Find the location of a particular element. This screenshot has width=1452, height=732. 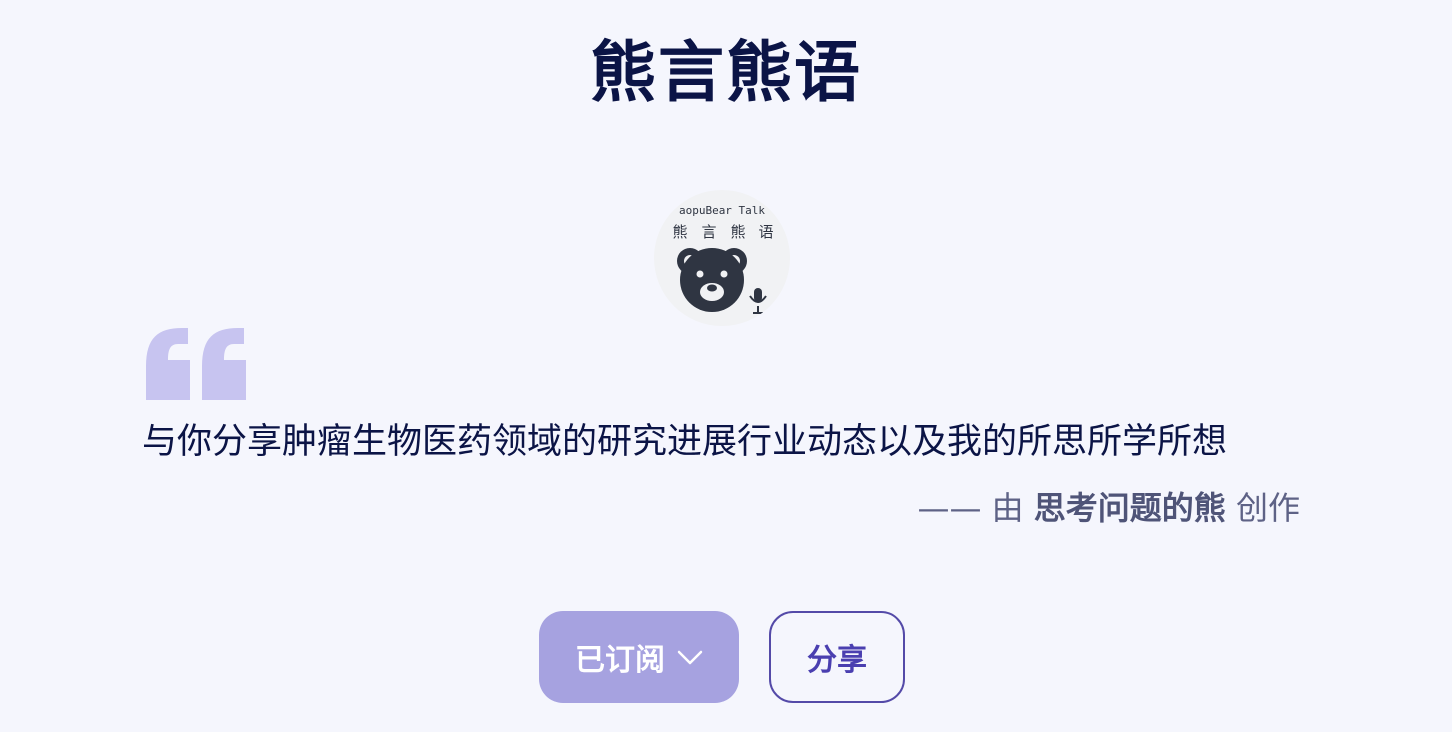

quote-mark-icon is located at coordinates (196, 364).